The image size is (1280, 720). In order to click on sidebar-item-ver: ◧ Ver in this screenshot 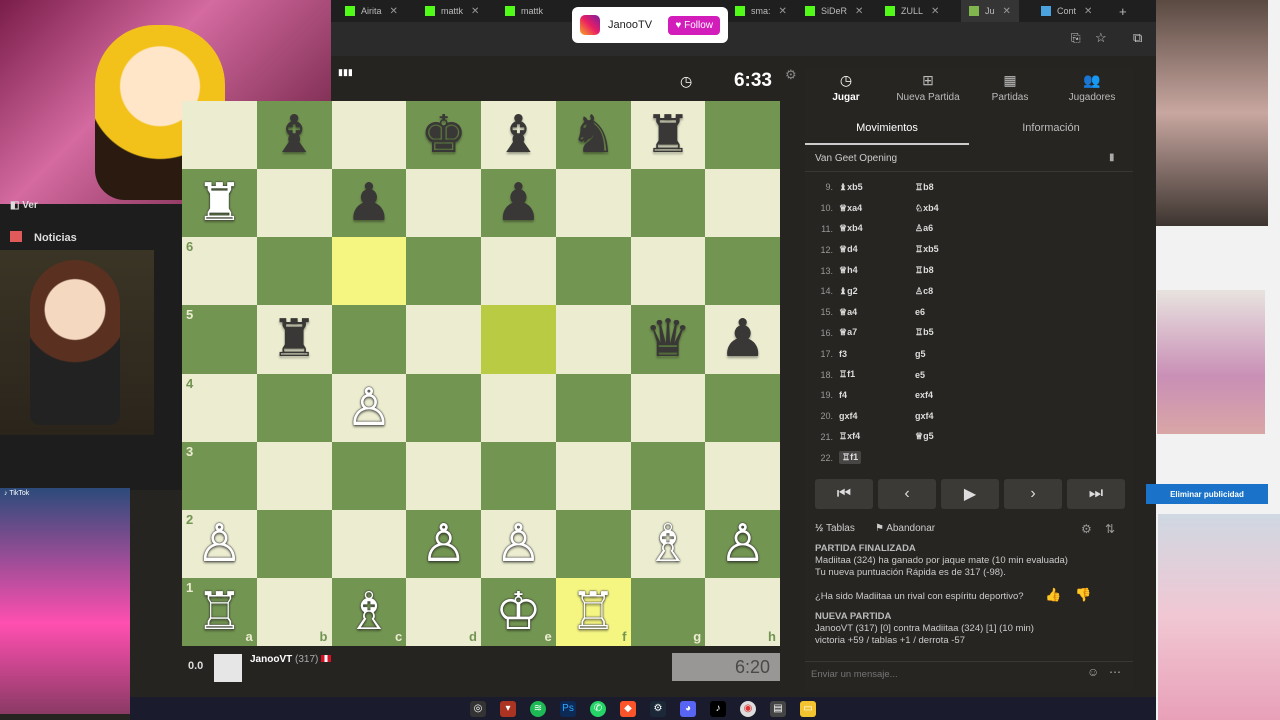, I will do `click(24, 205)`.